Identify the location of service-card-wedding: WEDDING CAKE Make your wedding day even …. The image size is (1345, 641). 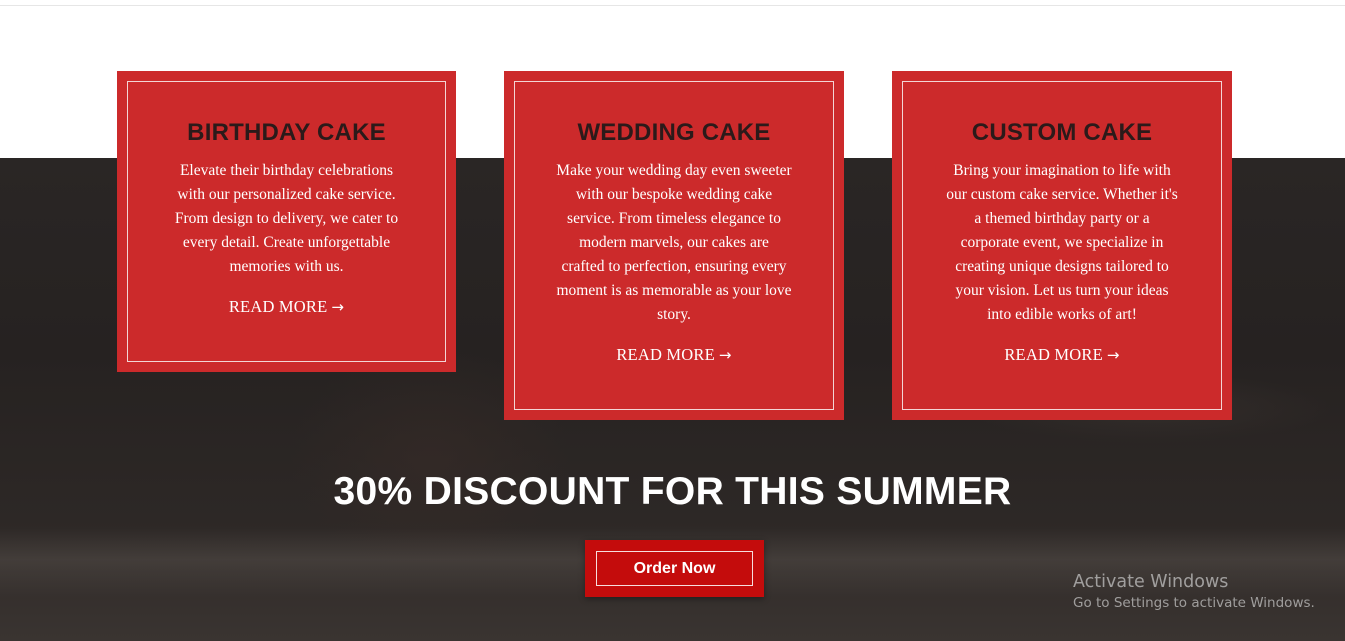
(674, 245).